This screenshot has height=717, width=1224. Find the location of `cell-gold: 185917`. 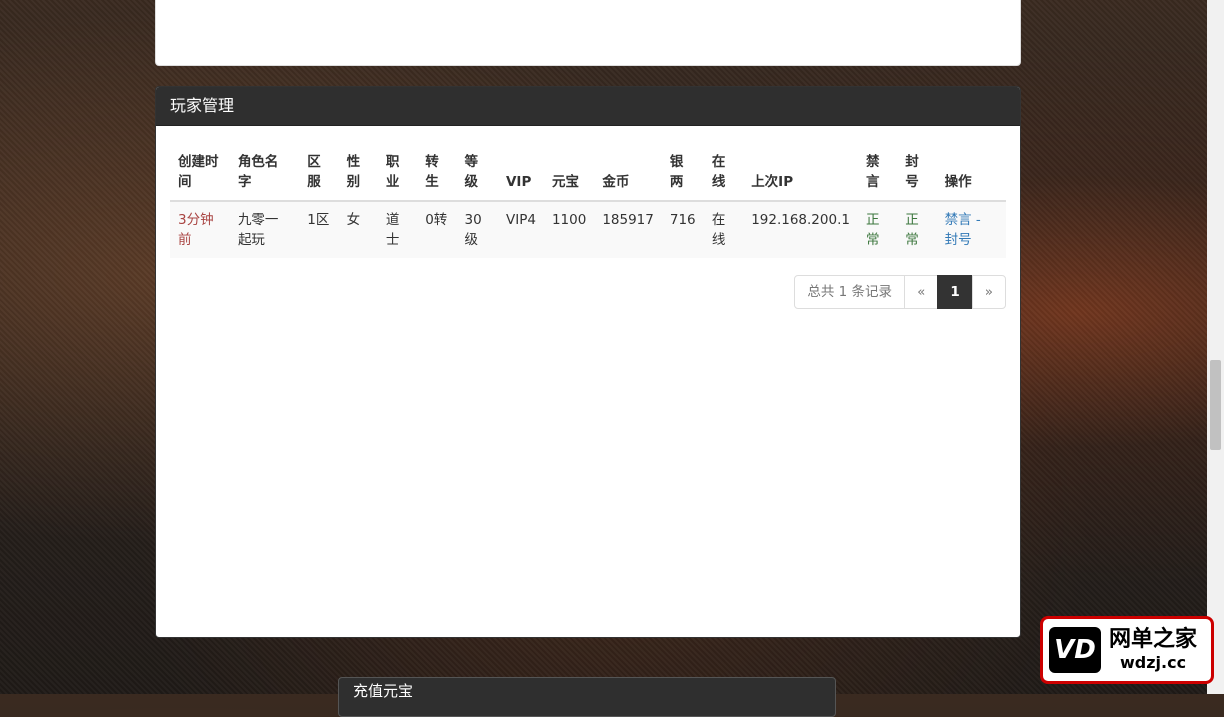

cell-gold: 185917 is located at coordinates (628, 229).